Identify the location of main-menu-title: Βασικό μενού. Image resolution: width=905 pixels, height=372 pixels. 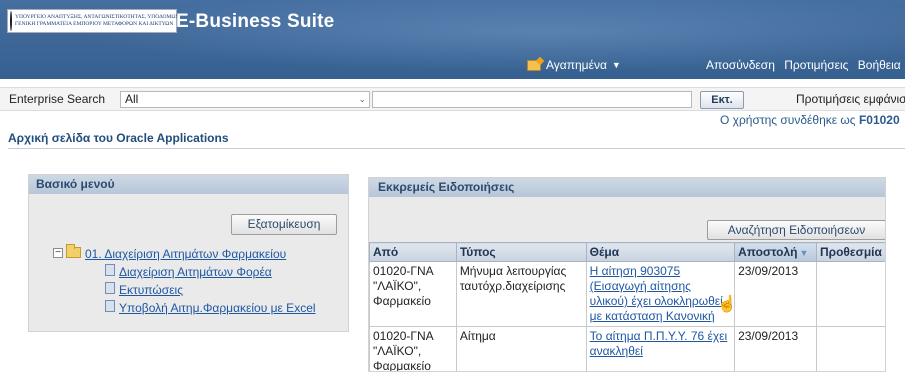
(188, 184).